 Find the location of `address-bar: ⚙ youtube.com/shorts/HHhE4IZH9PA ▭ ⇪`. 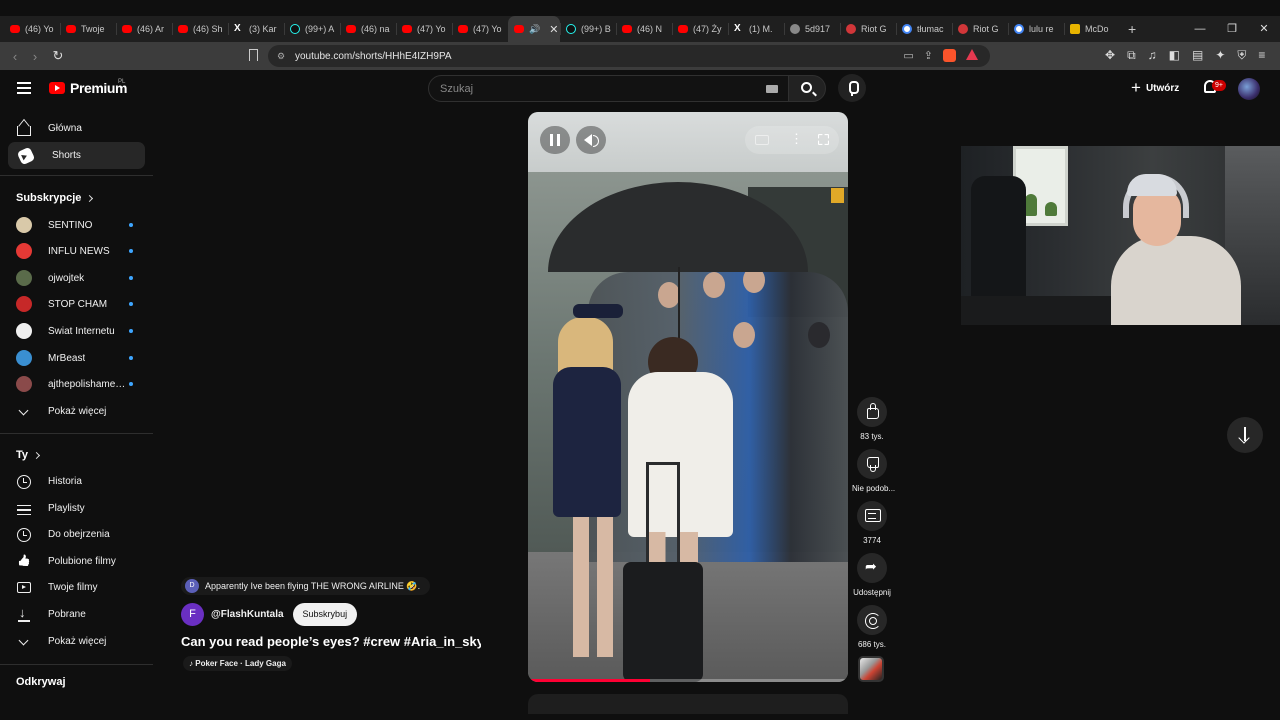

address-bar: ⚙ youtube.com/shorts/HHhE4IZH9PA ▭ ⇪ is located at coordinates (629, 56).